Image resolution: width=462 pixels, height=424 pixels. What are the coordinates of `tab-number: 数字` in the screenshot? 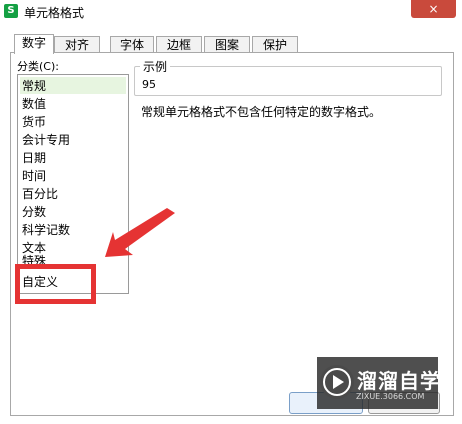 It's located at (34, 44).